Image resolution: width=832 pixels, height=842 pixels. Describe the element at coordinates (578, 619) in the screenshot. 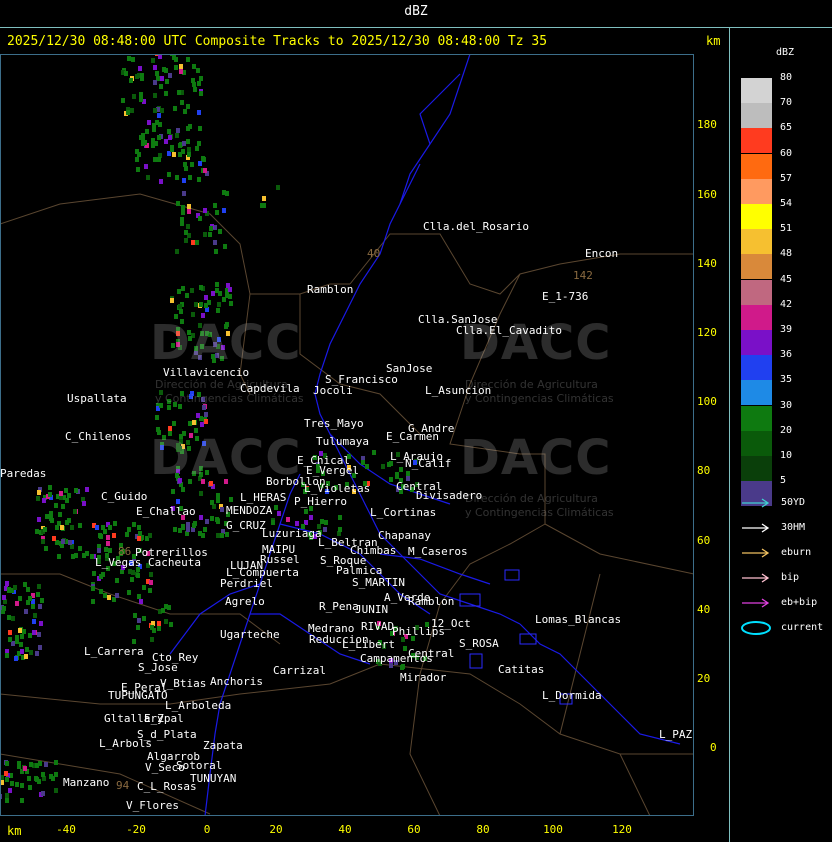

I see `place-label: Lomas_Blancas` at that location.